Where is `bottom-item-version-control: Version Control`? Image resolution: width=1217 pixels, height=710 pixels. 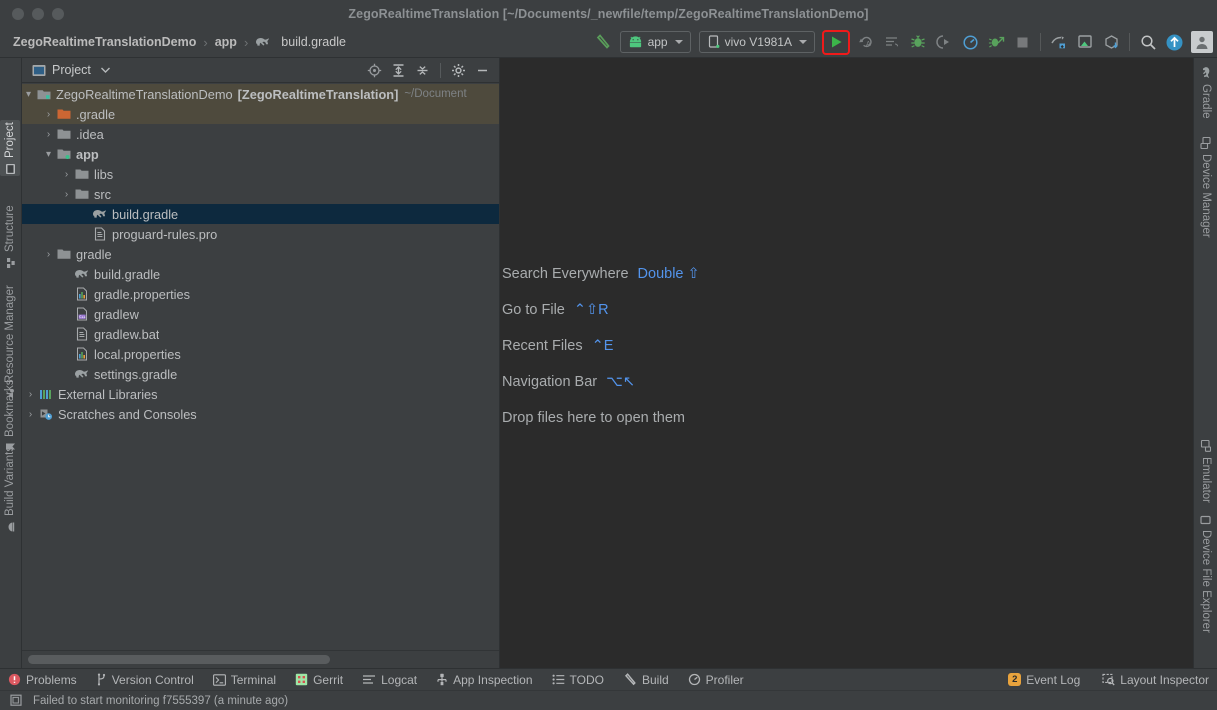 bottom-item-version-control: Version Control is located at coordinates (145, 680).